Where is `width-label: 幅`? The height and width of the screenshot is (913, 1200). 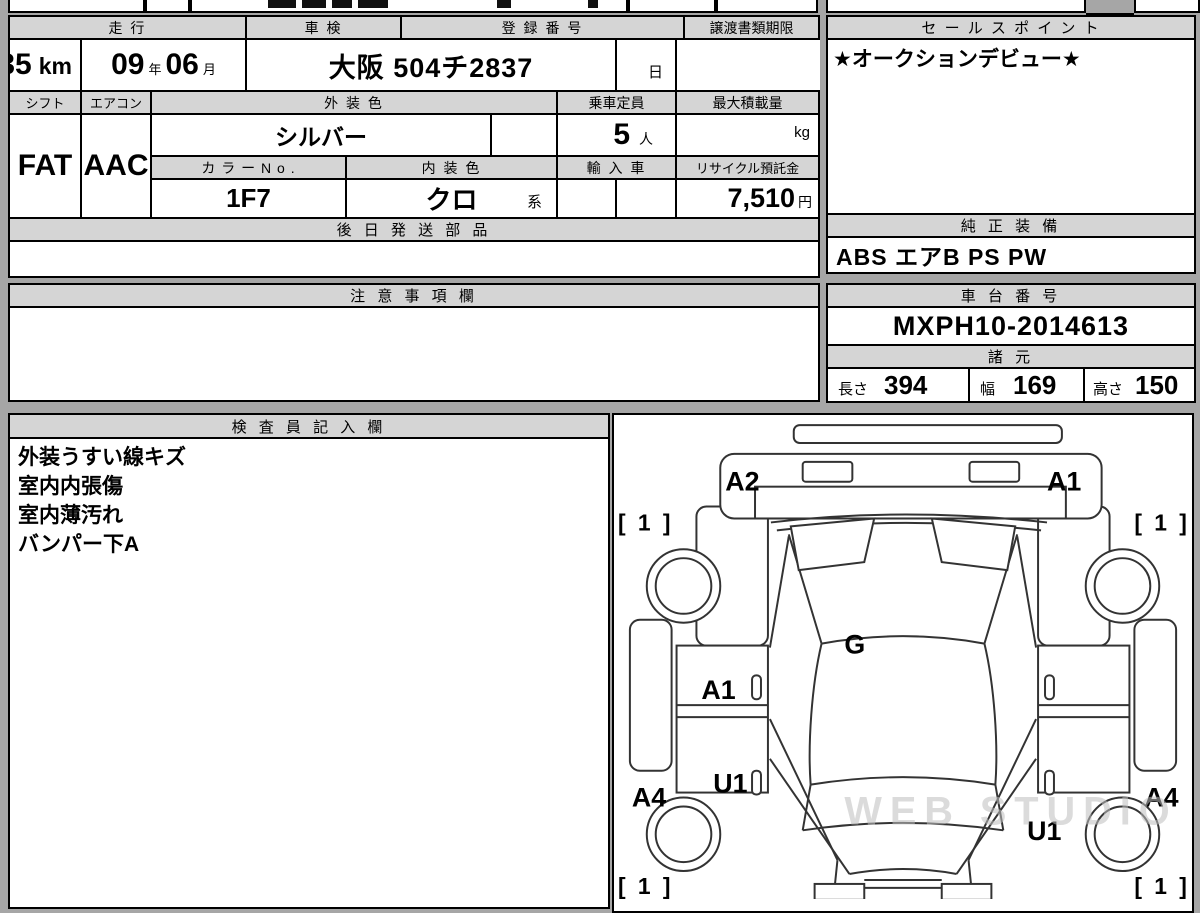
width-label: 幅 is located at coordinates (988, 389).